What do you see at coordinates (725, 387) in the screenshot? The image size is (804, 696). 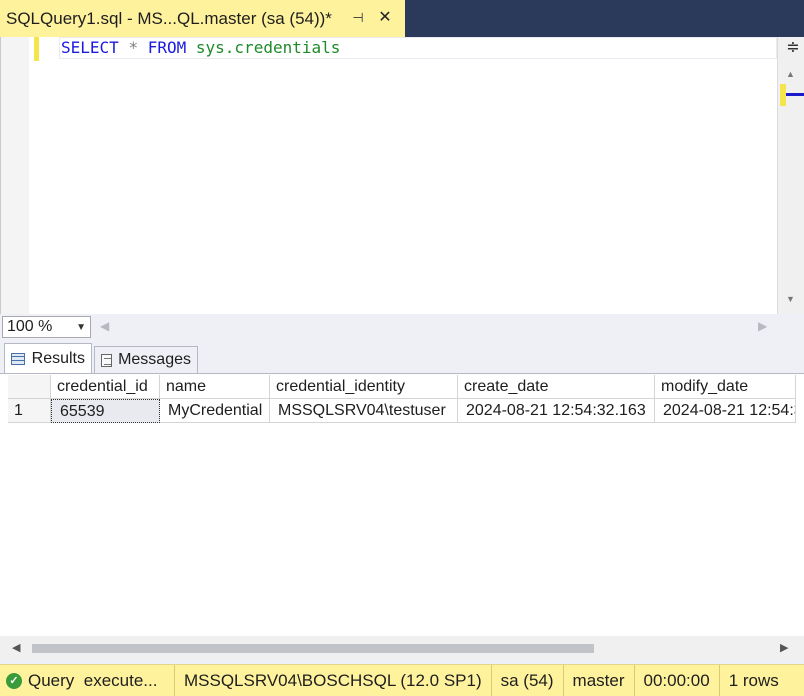 I see `column-header: modify_date` at bounding box center [725, 387].